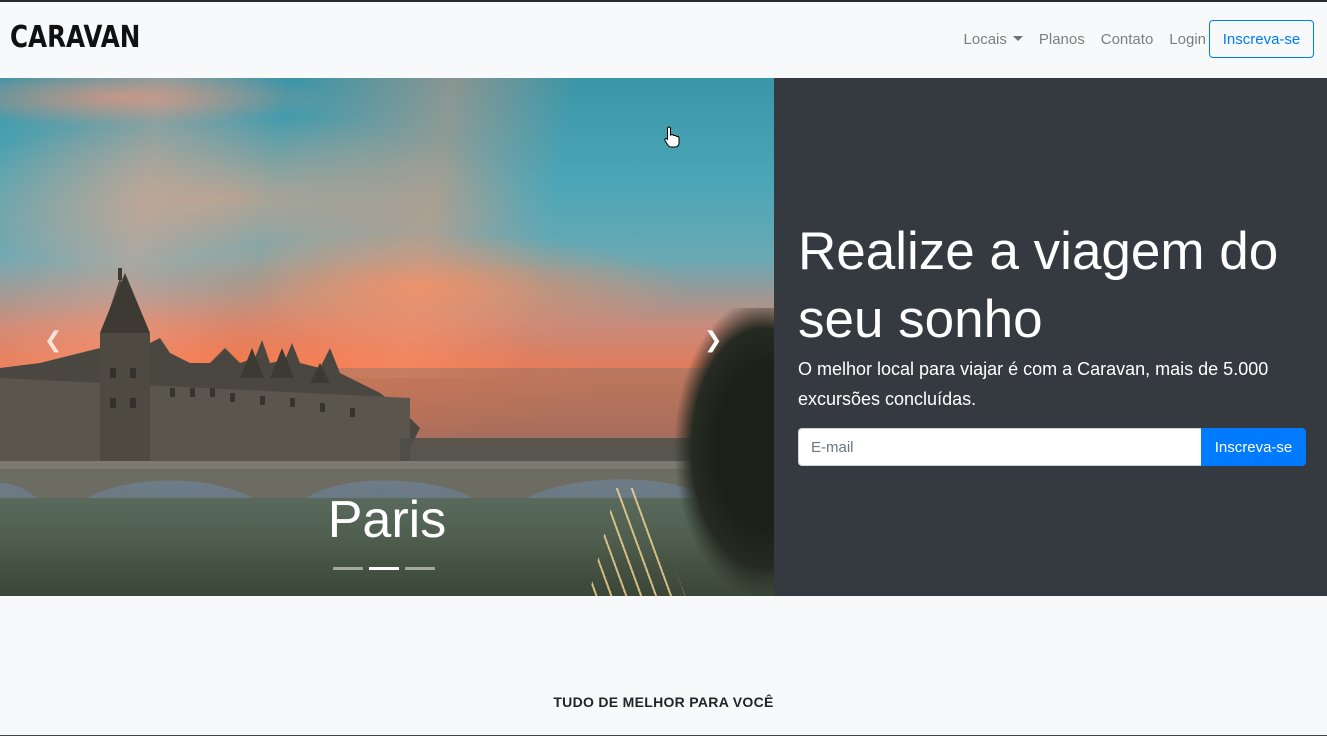 This screenshot has width=1327, height=736. Describe the element at coordinates (672, 137) in the screenshot. I see `hand-pointer-cursor-icon` at that location.